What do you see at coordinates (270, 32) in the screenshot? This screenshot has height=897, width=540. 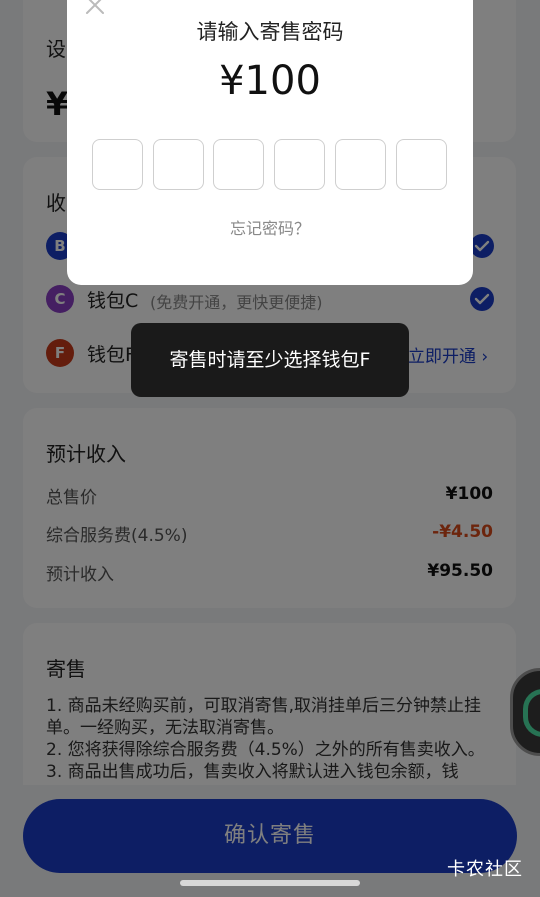 I see `modal-title: 请输入寄售密码` at bounding box center [270, 32].